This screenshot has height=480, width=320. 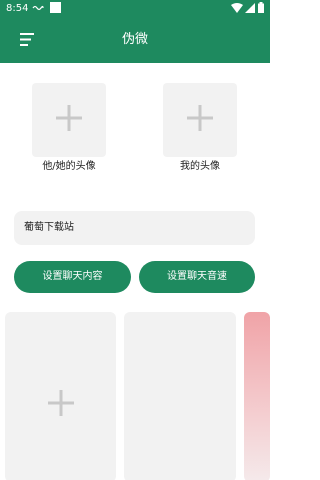 I want to click on other-avatar-picker, so click(x=69, y=120).